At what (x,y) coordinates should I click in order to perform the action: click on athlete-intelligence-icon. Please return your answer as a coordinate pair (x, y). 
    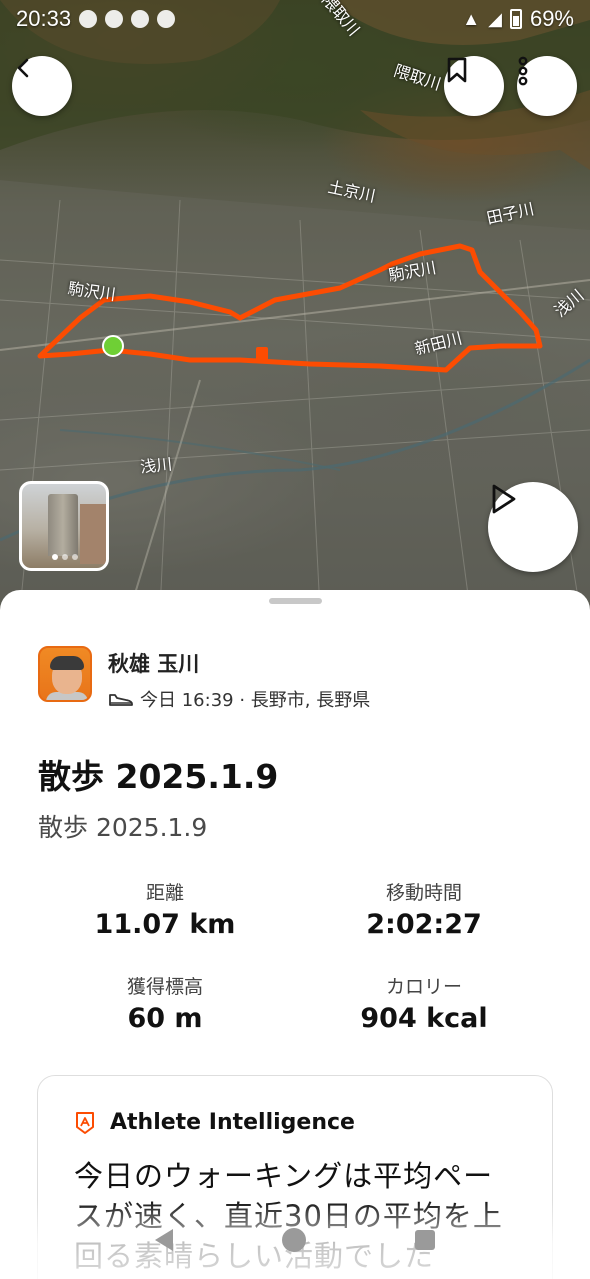
    Looking at the image, I should click on (85, 1122).